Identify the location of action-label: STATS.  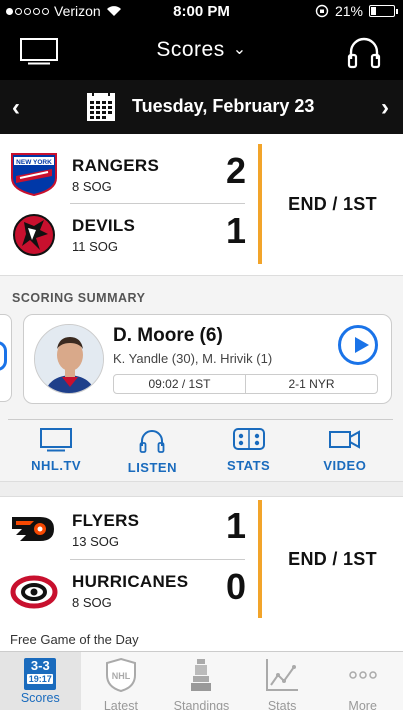
(249, 465).